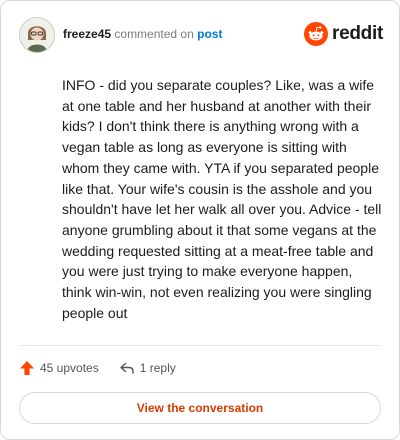 Image resolution: width=400 pixels, height=440 pixels. Describe the element at coordinates (87, 34) in the screenshot. I see `username: freeze45` at that location.